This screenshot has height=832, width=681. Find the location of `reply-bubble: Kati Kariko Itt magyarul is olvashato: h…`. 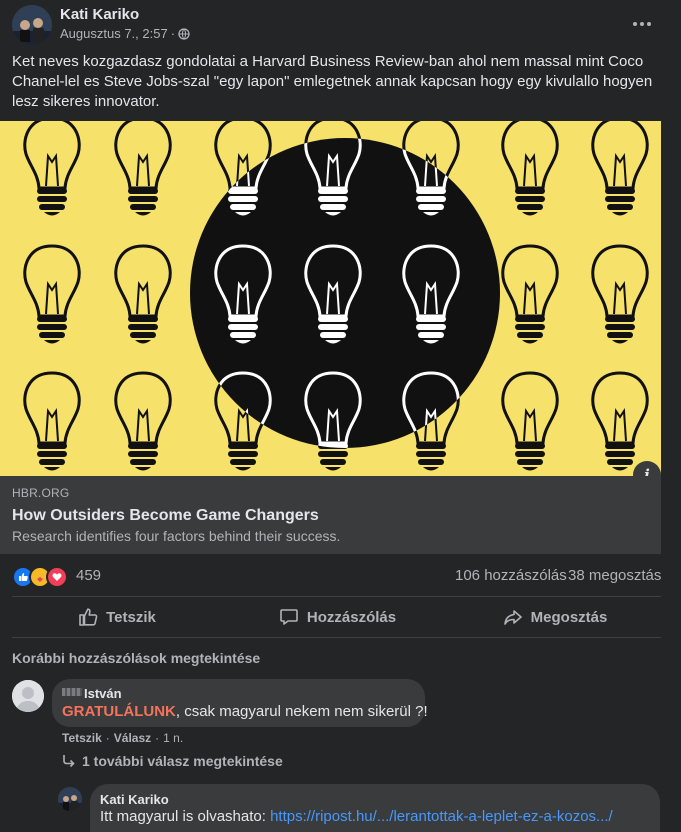

reply-bubble: Kati Kariko Itt magyarul is olvashato: h… is located at coordinates (375, 808).